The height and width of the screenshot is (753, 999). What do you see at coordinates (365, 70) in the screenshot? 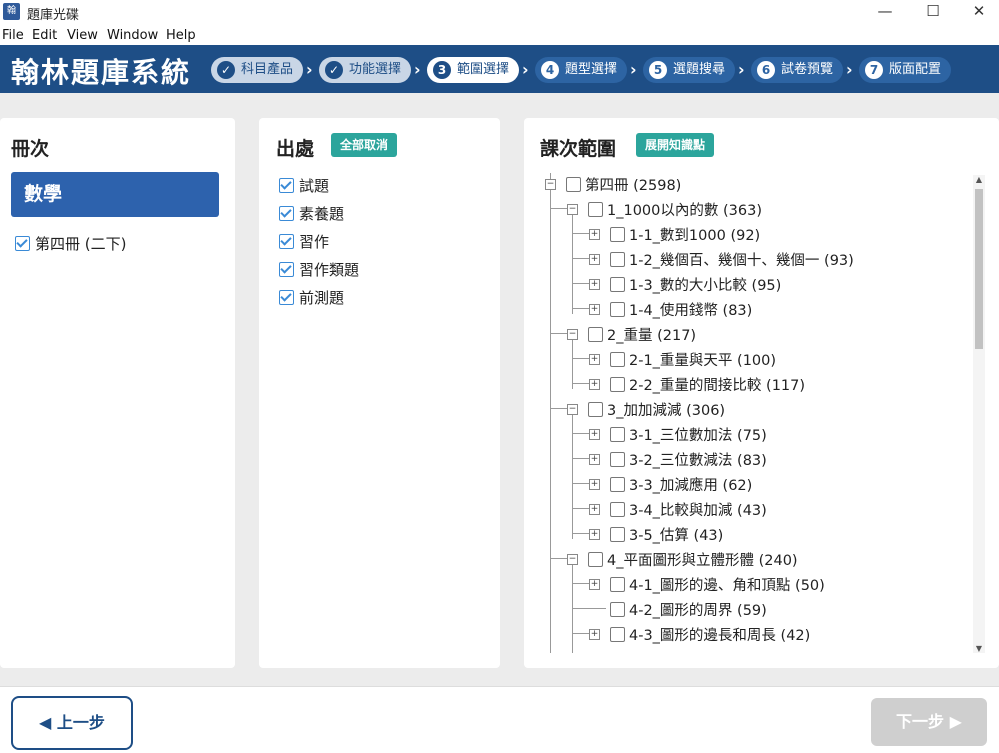
I see `step-function-select: ✓ 功能選擇` at bounding box center [365, 70].